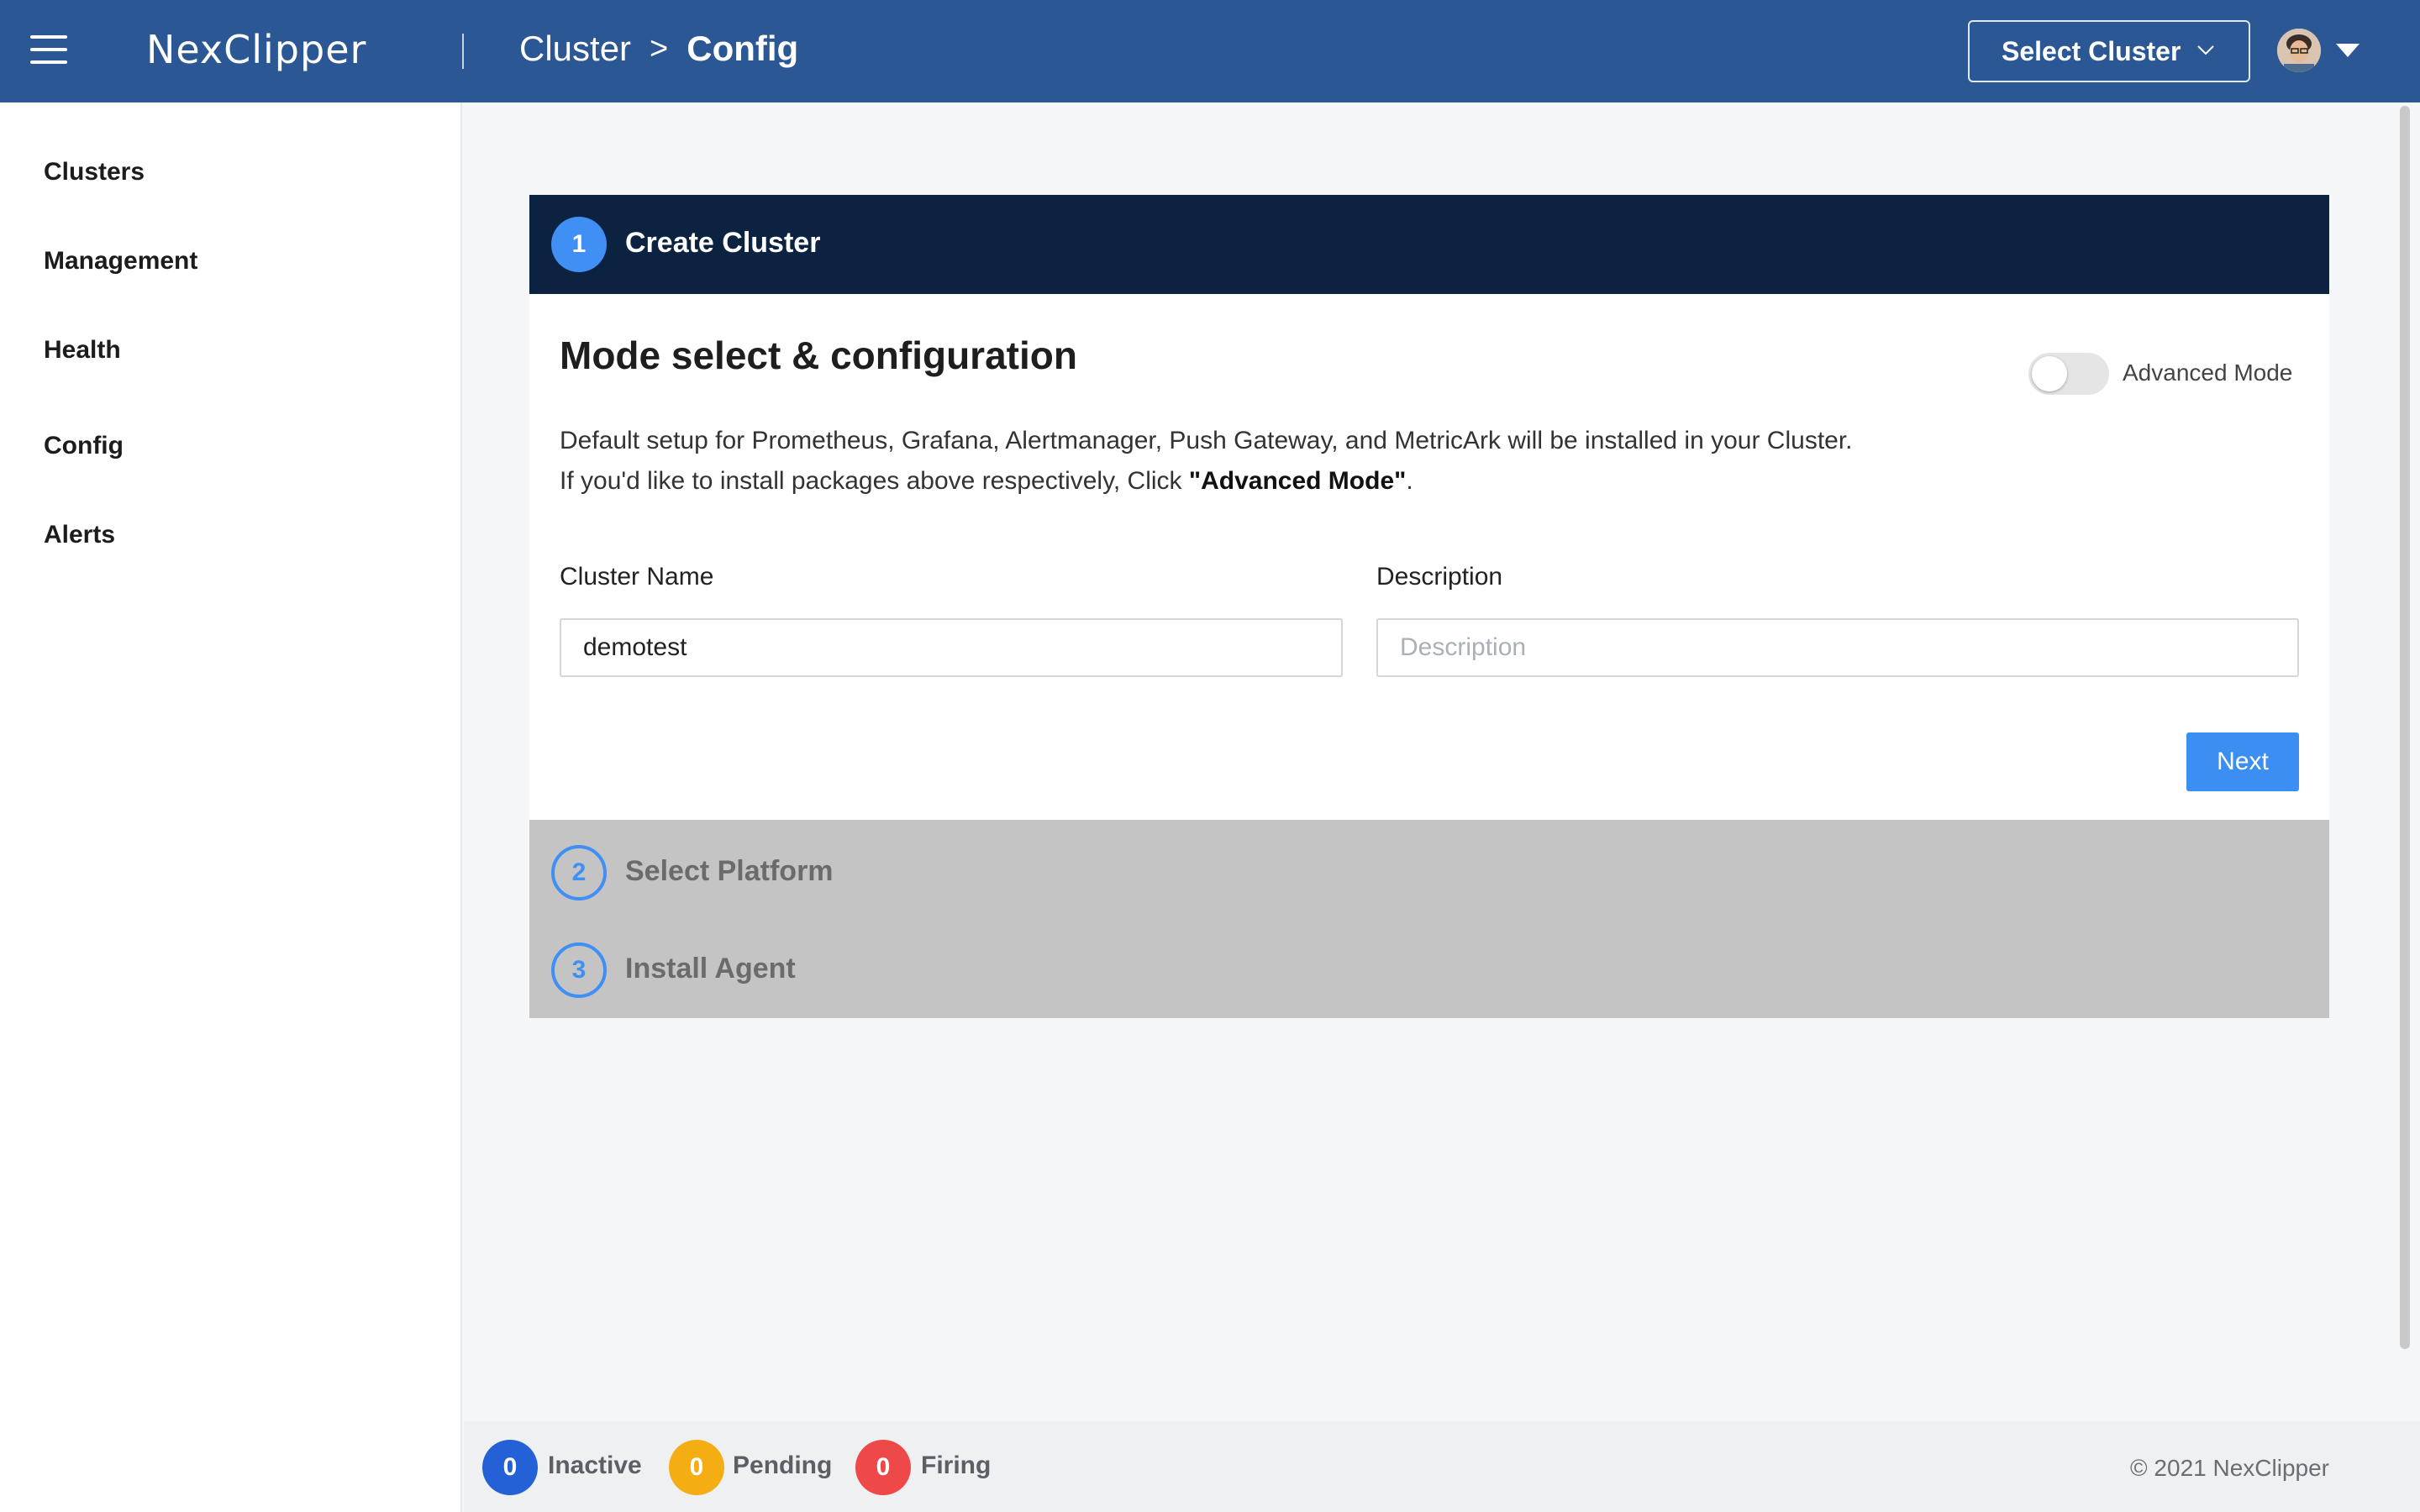  What do you see at coordinates (743, 48) in the screenshot?
I see `breadcrumb-current: Config` at bounding box center [743, 48].